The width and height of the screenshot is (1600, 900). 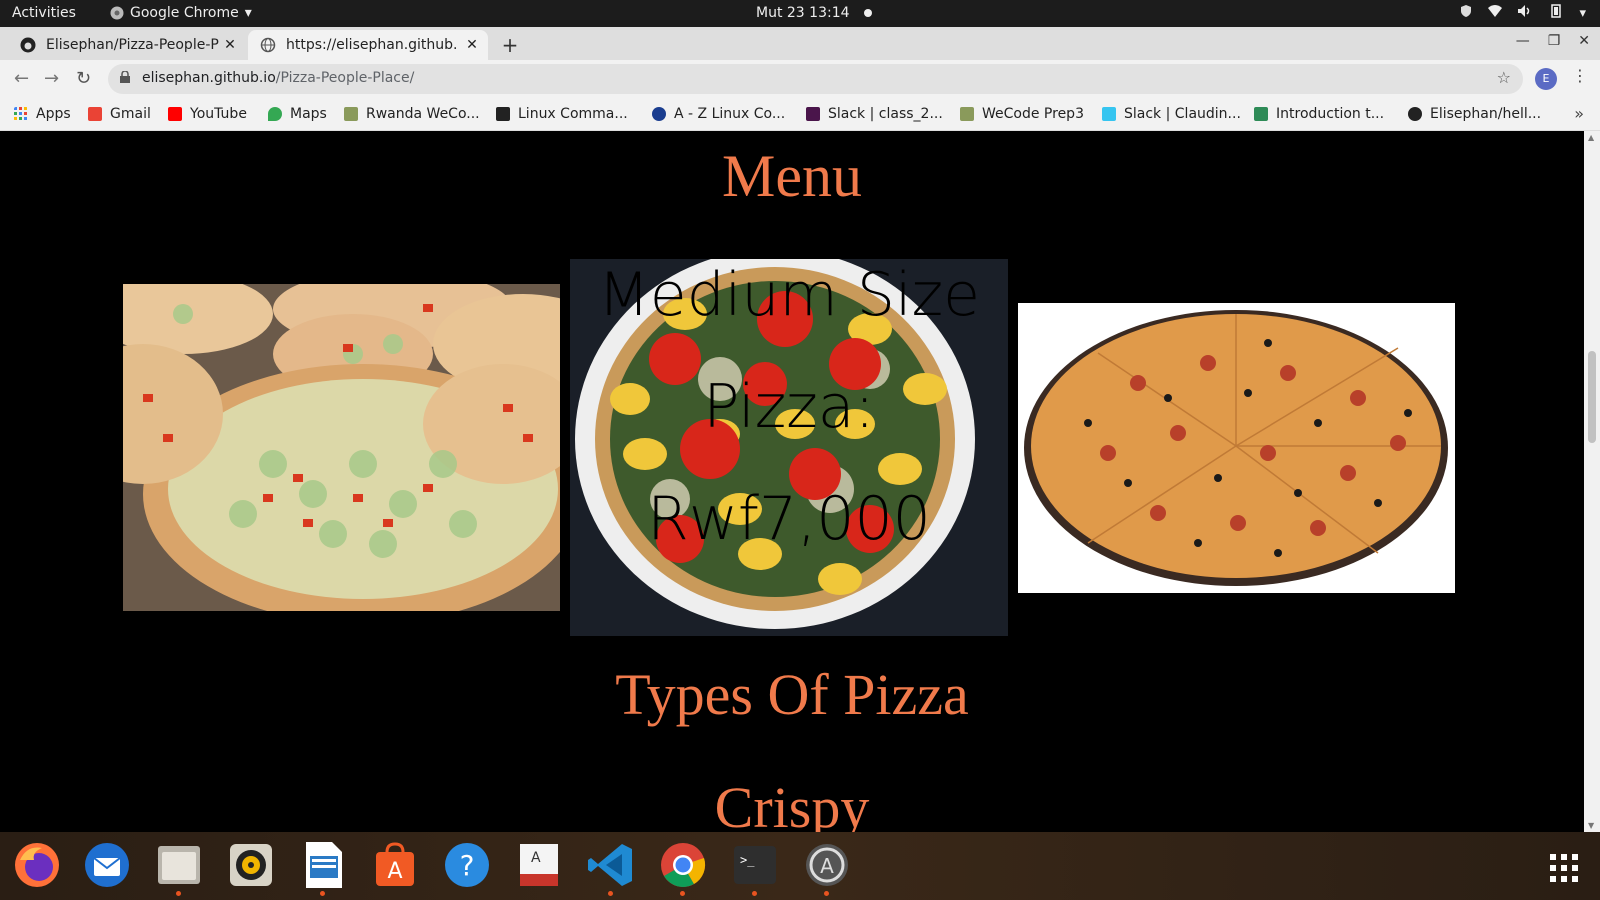 I want to click on more-menu-icon: ⋮, so click(x=1580, y=75).